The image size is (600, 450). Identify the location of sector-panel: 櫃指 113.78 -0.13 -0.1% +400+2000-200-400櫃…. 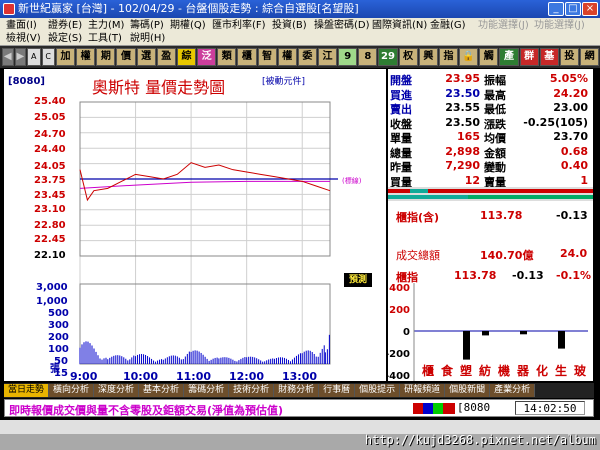
(490, 323).